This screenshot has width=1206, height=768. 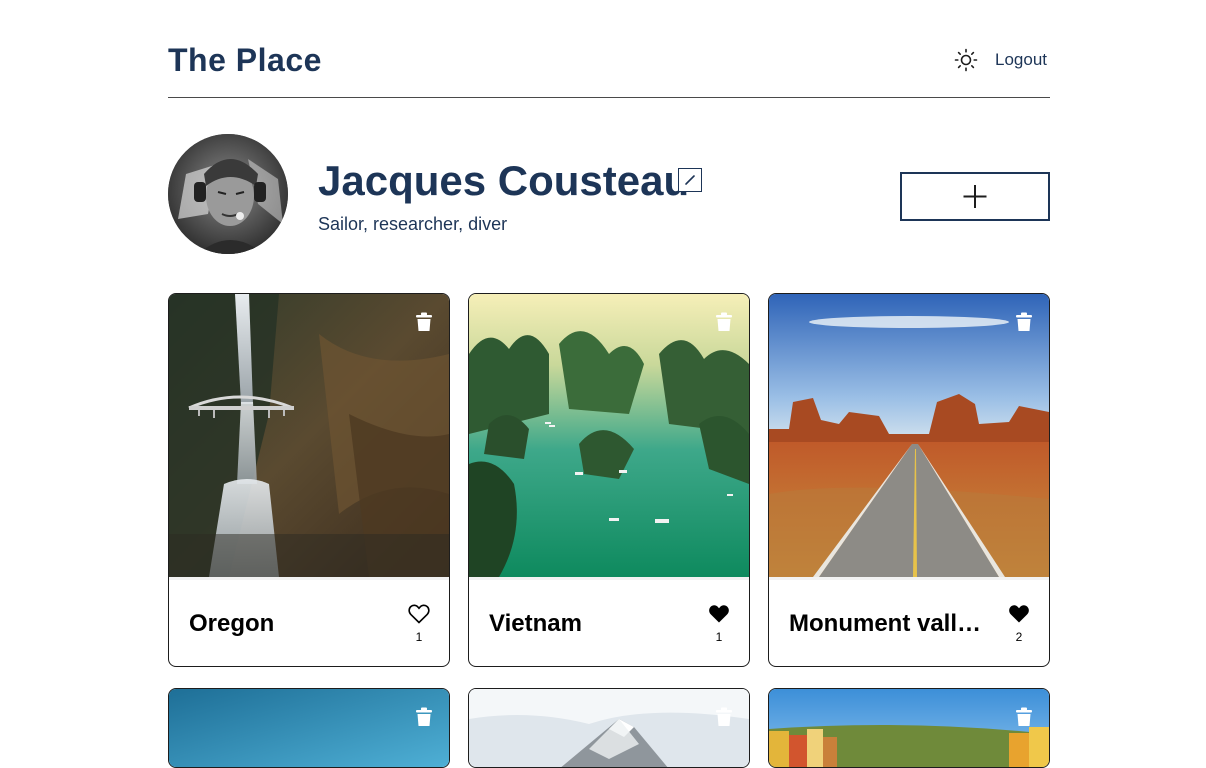 What do you see at coordinates (245, 60) in the screenshot?
I see `logo: The Place` at bounding box center [245, 60].